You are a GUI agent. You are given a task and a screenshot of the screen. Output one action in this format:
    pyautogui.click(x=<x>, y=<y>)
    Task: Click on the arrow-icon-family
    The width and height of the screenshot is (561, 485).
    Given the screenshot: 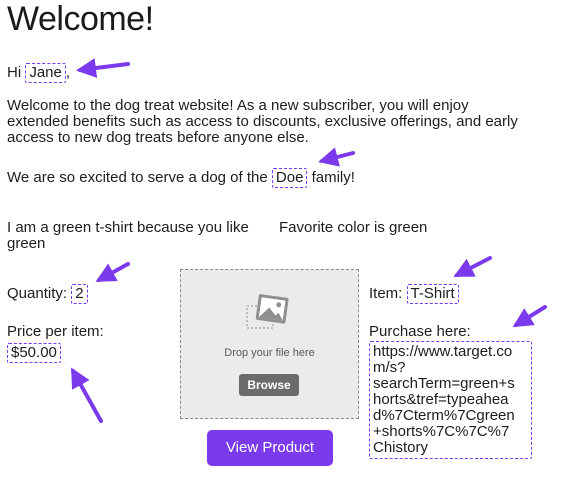 What is the action you would take?
    pyautogui.click(x=336, y=157)
    